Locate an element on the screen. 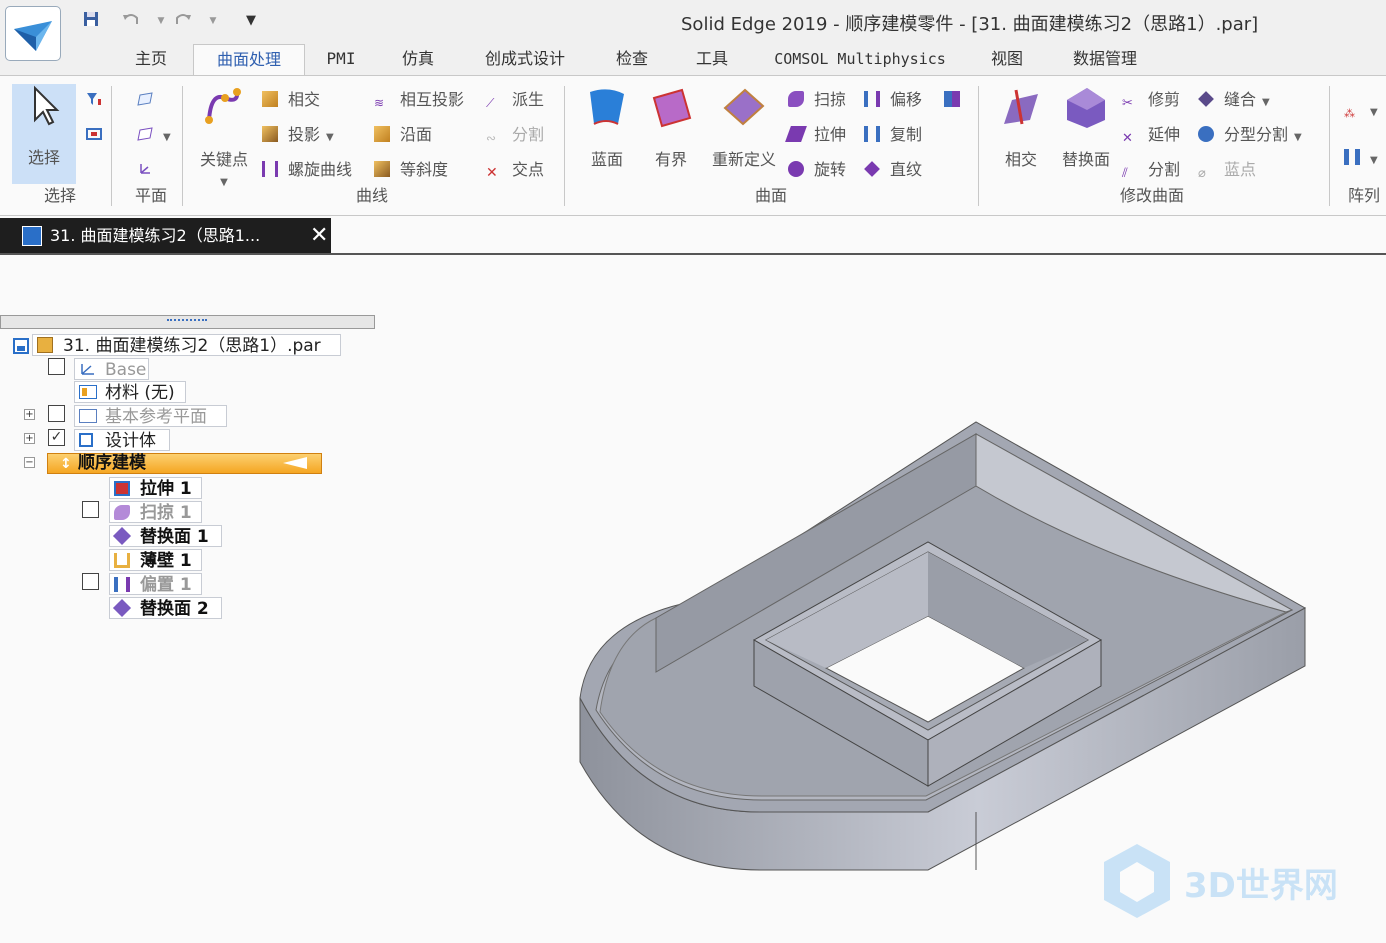  redefine-button: 重新定义 is located at coordinates (744, 127).